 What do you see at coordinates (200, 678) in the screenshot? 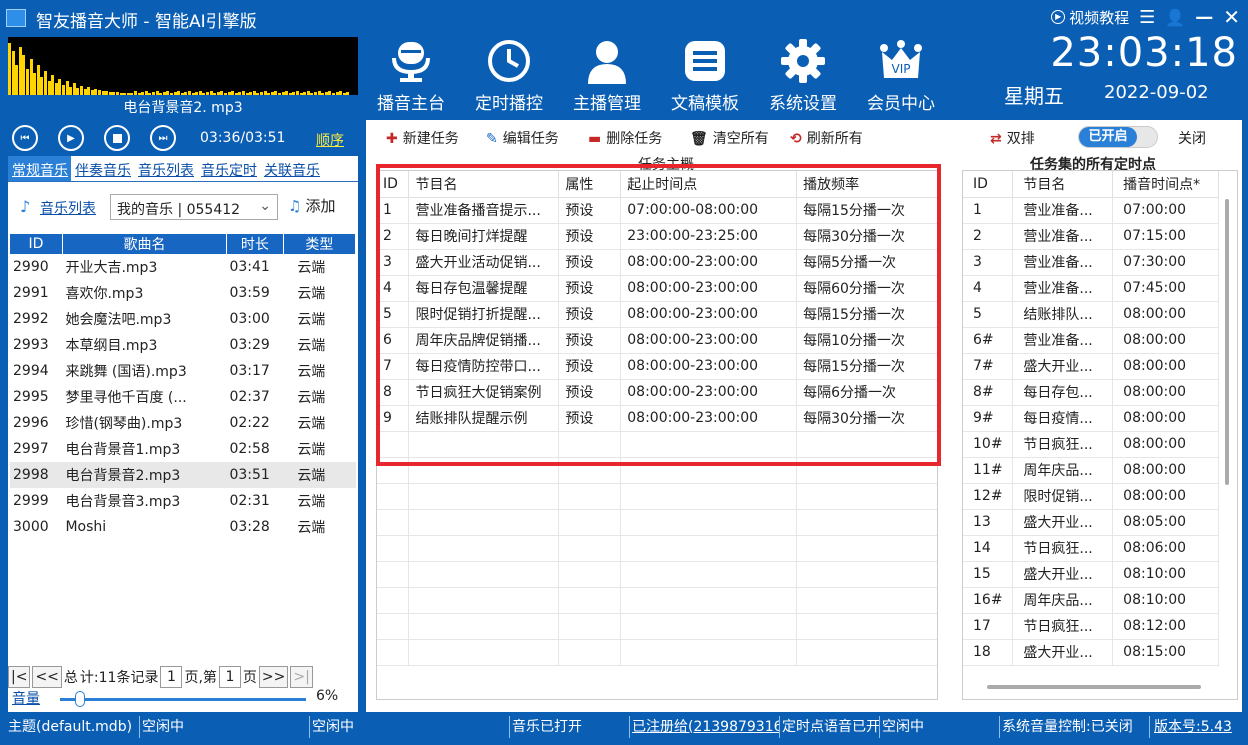
I see `pager-page-label: 页,第` at bounding box center [200, 678].